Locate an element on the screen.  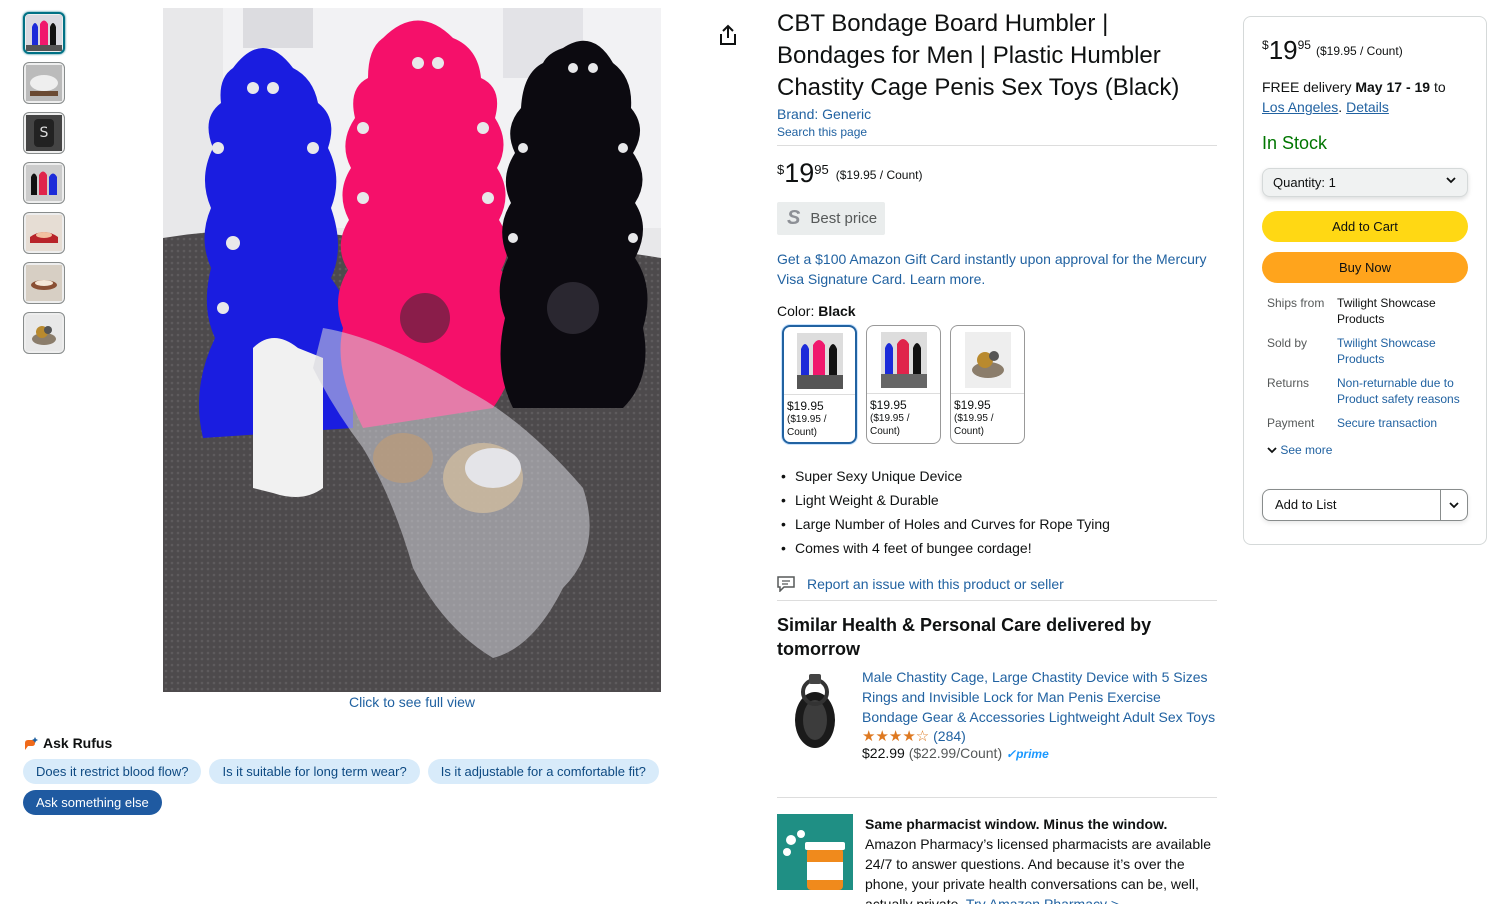
svg-text: S is located at coordinates (44, 133).